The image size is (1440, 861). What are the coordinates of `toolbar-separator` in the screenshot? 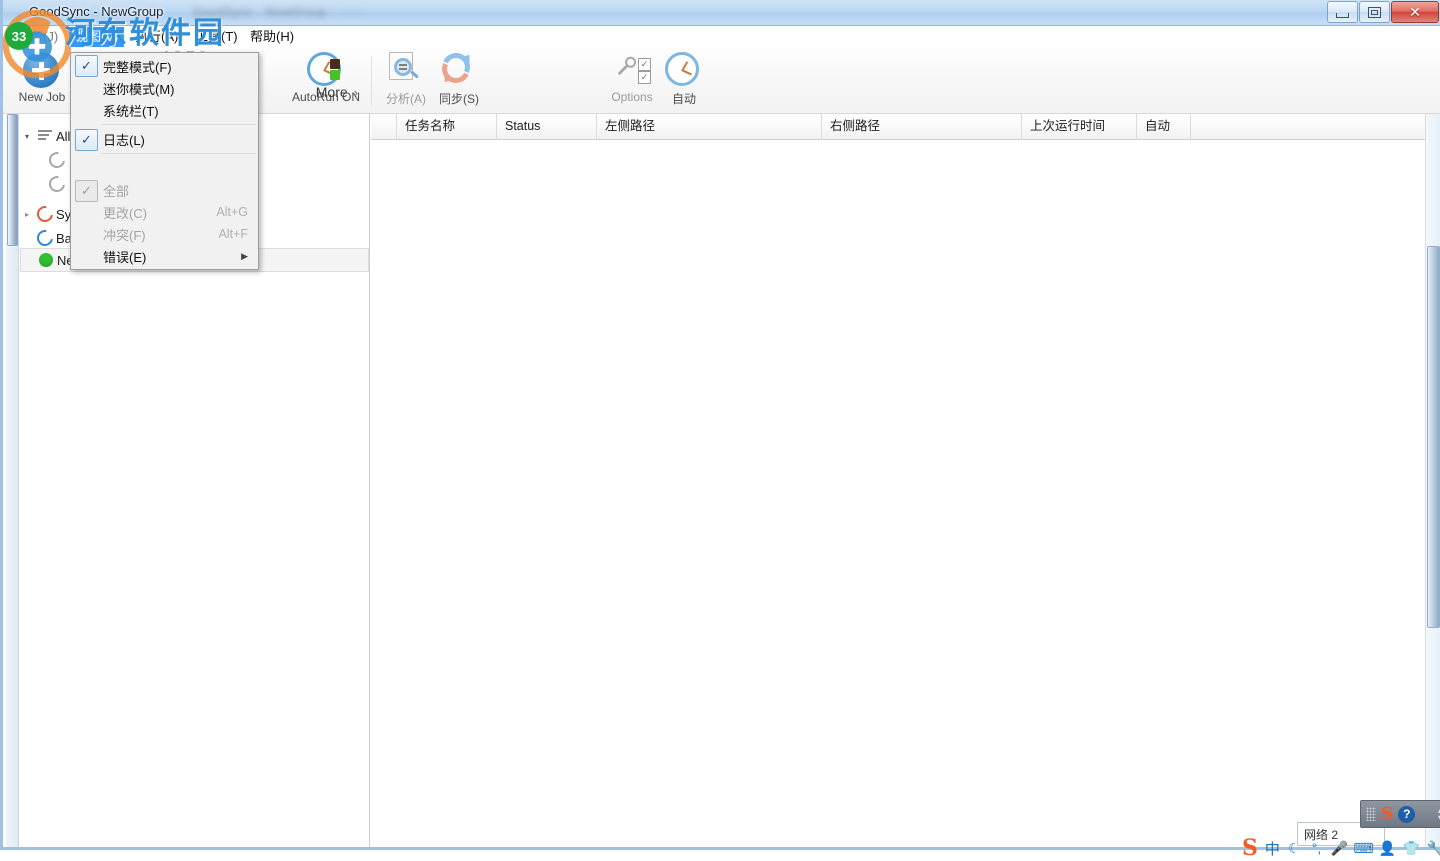 It's located at (371, 81).